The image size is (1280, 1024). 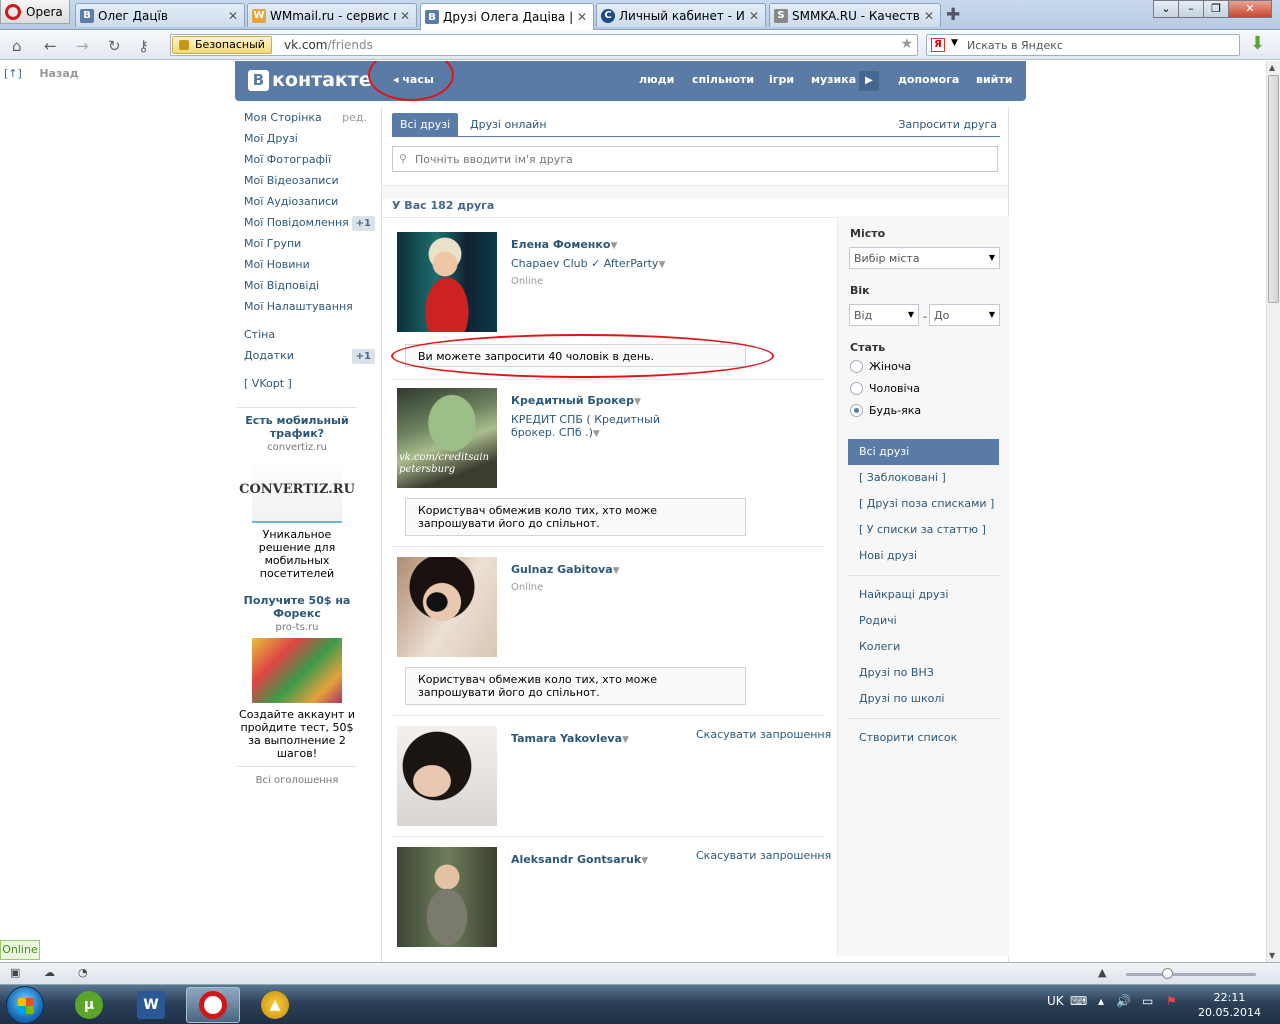 I want to click on radio-male: Чоловіча, so click(x=885, y=388).